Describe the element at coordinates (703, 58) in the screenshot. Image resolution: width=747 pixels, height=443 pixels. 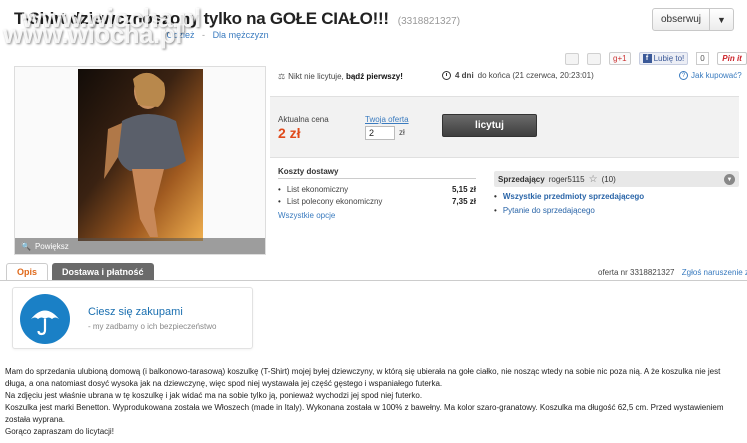
I see `facebook-like-count: 0` at that location.